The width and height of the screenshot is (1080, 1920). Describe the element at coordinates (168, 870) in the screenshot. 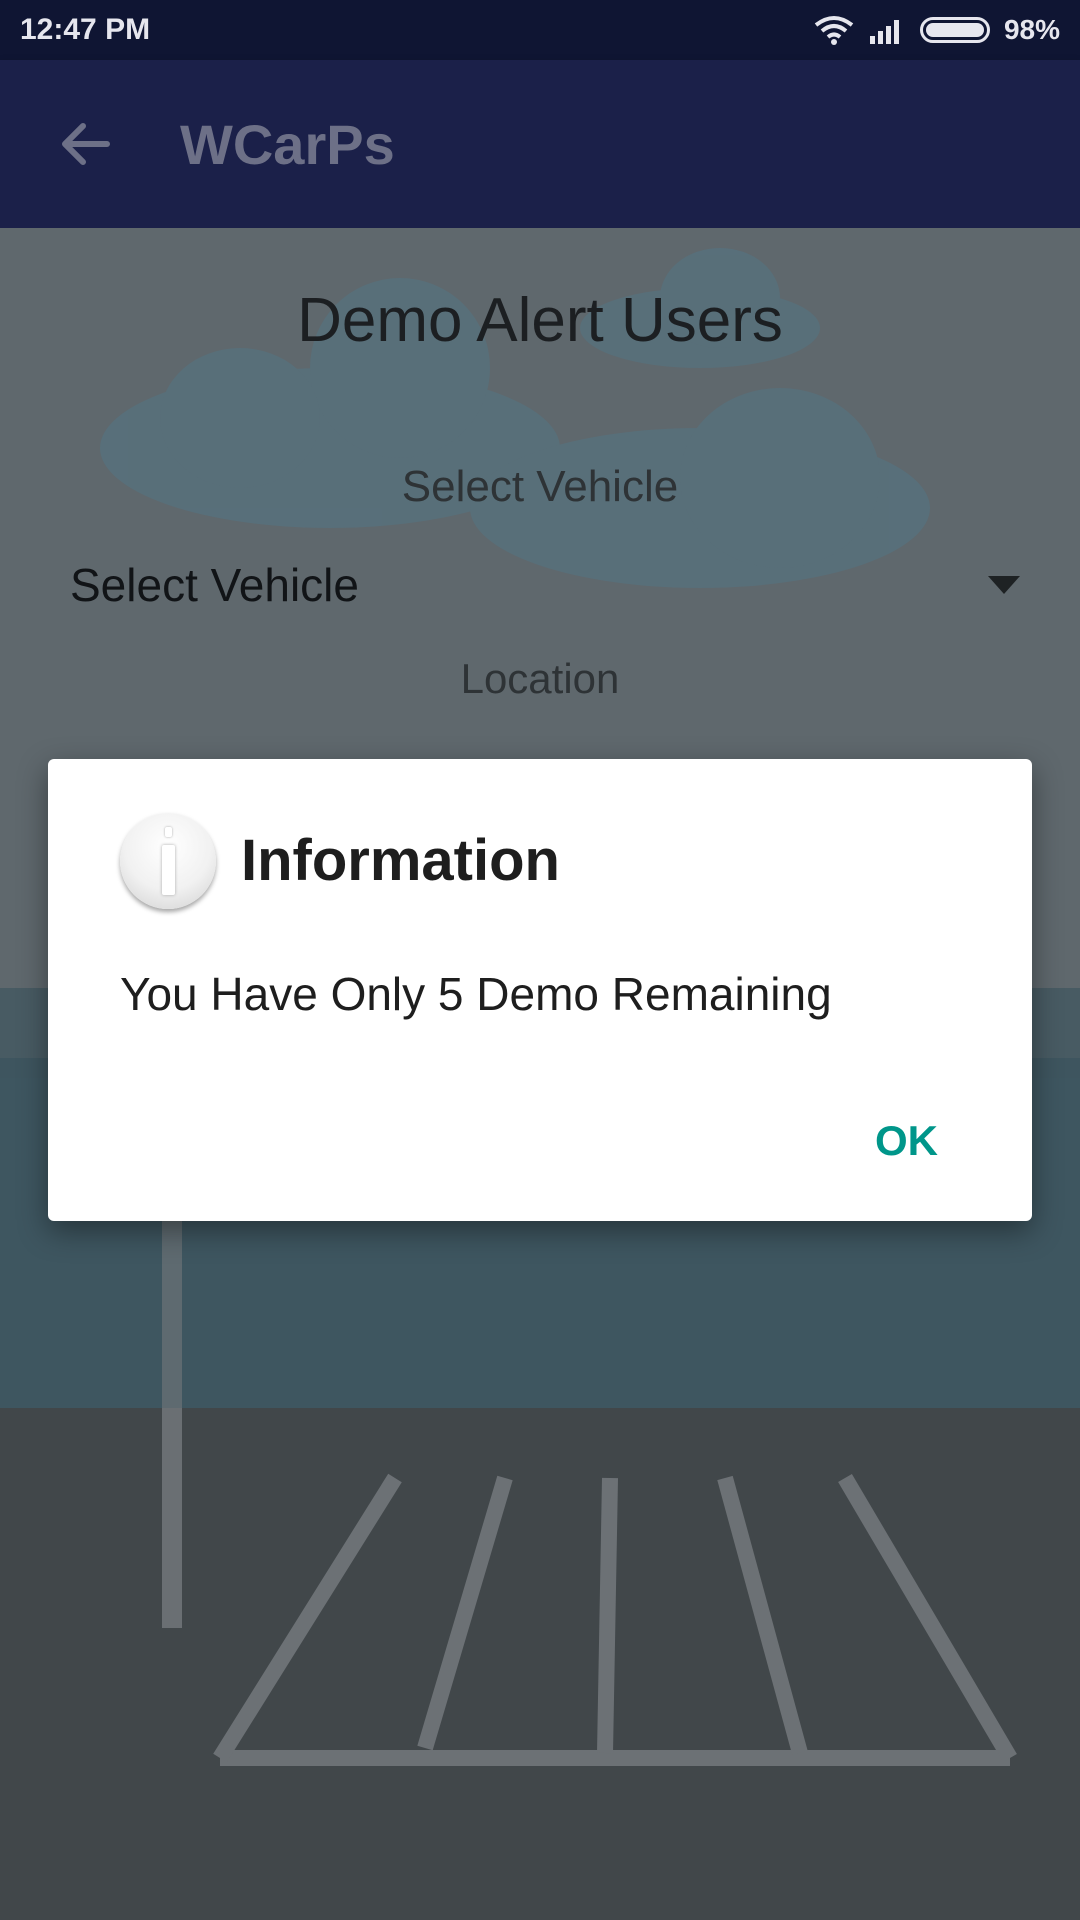

I see `info-icon-bar` at that location.